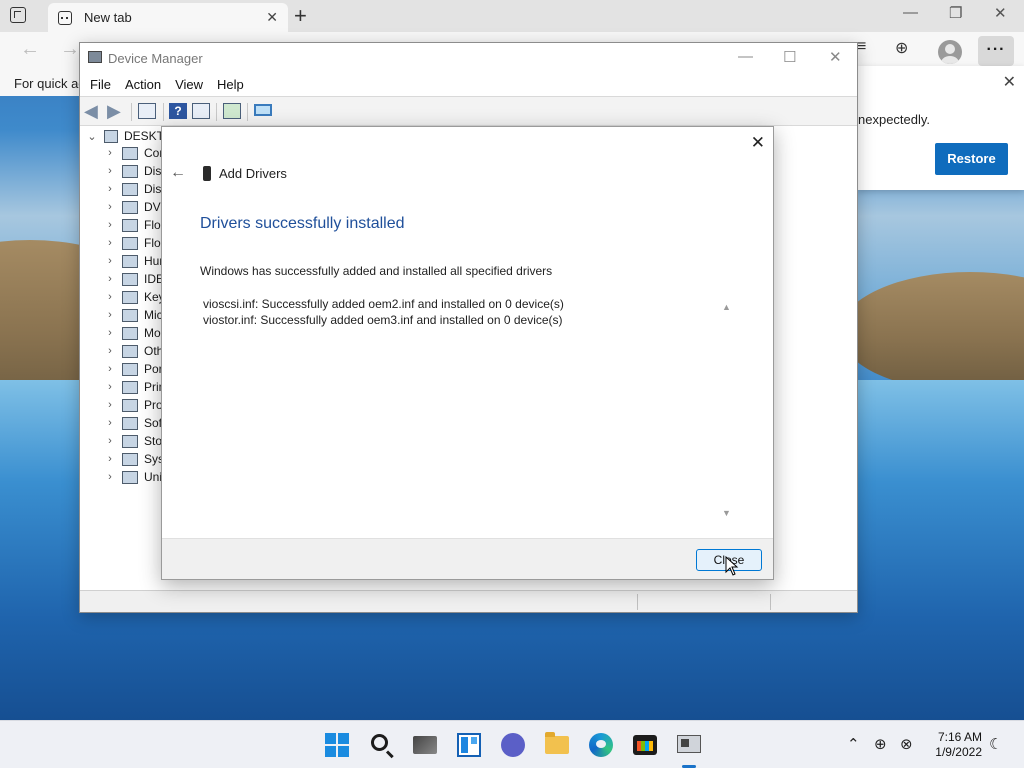  I want to click on scroll-down-icon: ▼, so click(726, 513).